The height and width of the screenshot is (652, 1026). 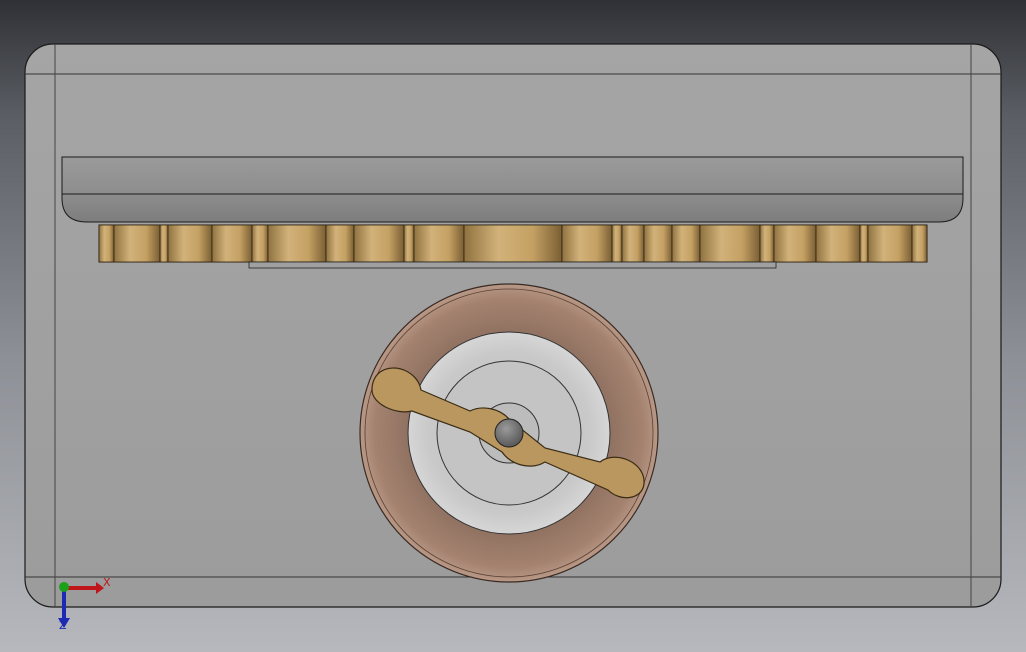 I want to click on triad-z-label: Z, so click(x=63, y=625).